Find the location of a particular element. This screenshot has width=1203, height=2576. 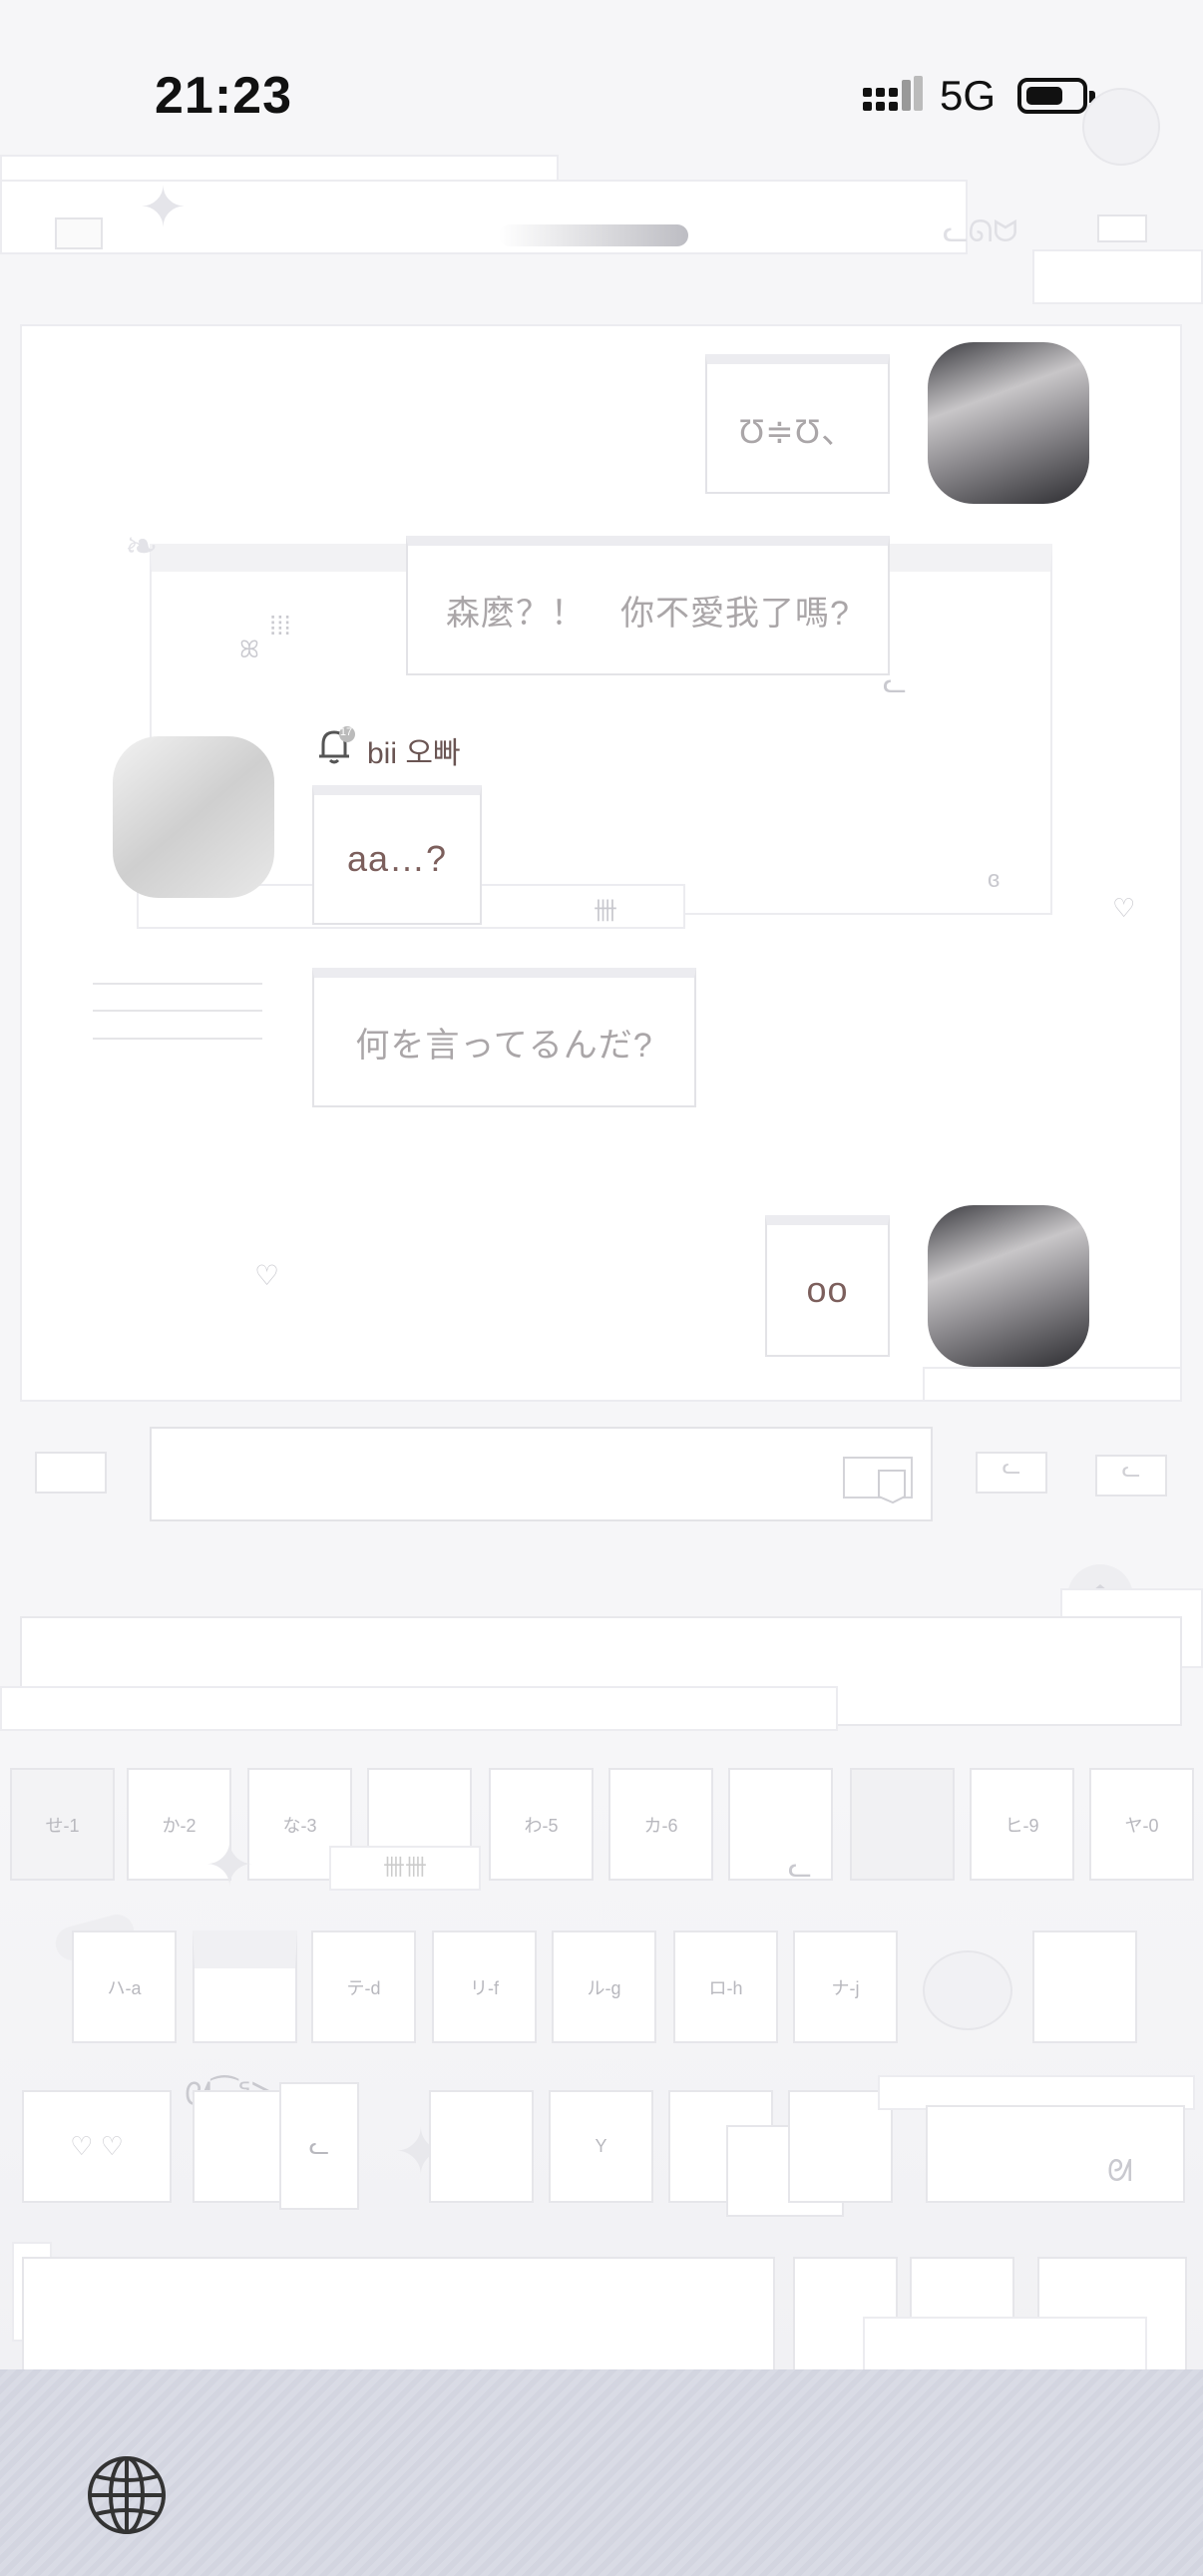

keyboard-decoration is located at coordinates (1005, 2345).